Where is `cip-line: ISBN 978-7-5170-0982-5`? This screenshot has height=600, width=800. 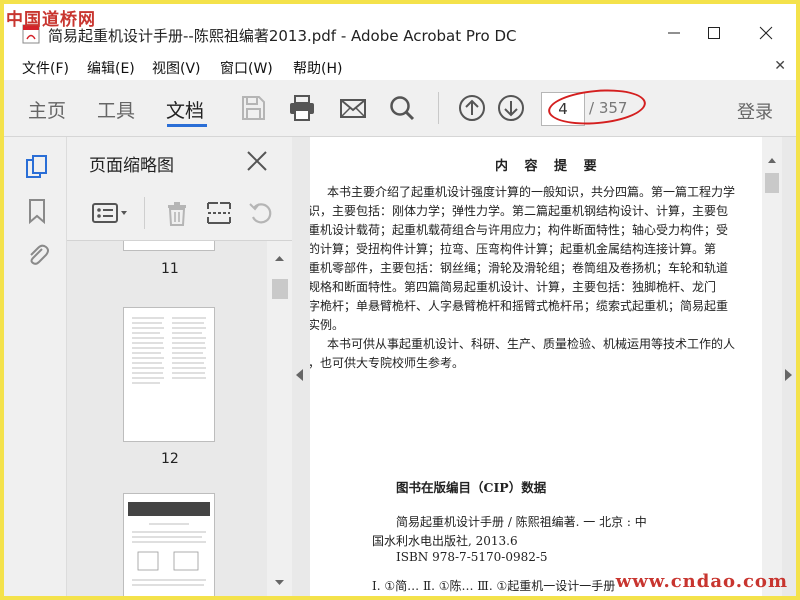
cip-line: ISBN 978-7-5170-0982-5 is located at coordinates (472, 557).